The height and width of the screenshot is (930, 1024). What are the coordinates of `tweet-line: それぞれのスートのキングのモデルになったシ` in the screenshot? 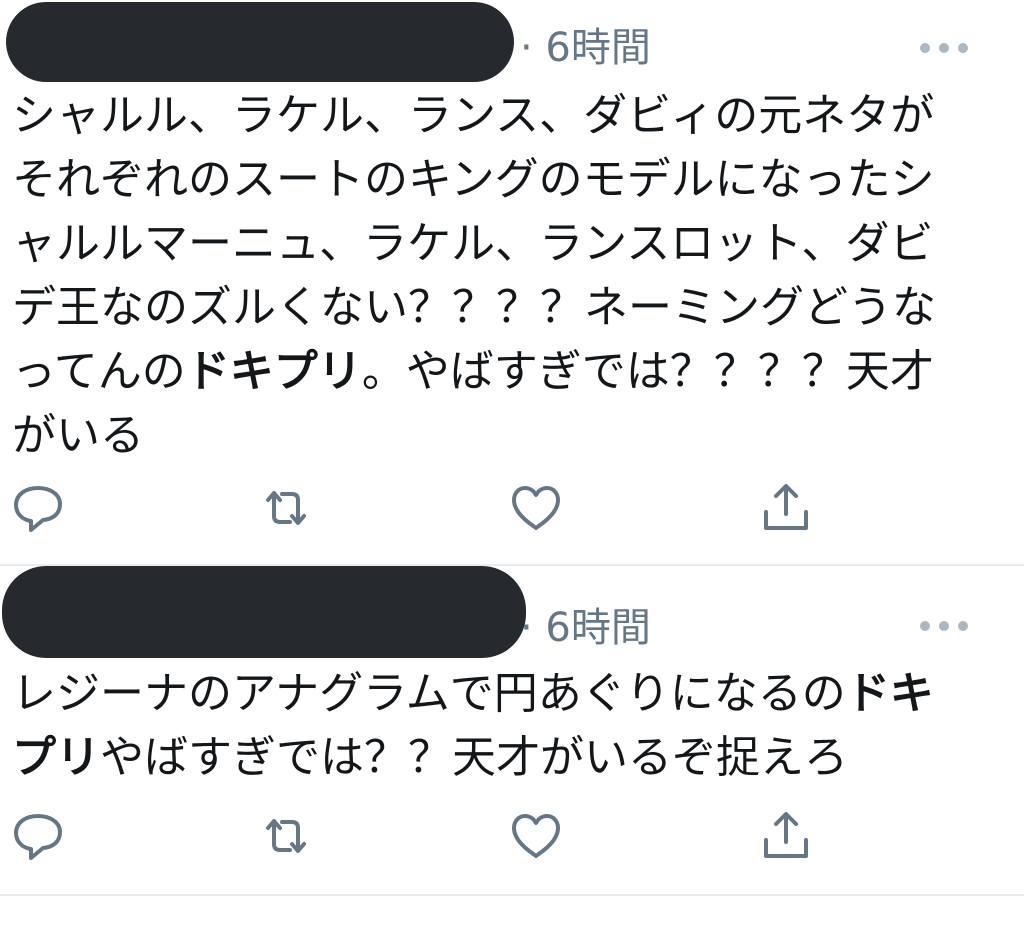 It's located at (473, 179).